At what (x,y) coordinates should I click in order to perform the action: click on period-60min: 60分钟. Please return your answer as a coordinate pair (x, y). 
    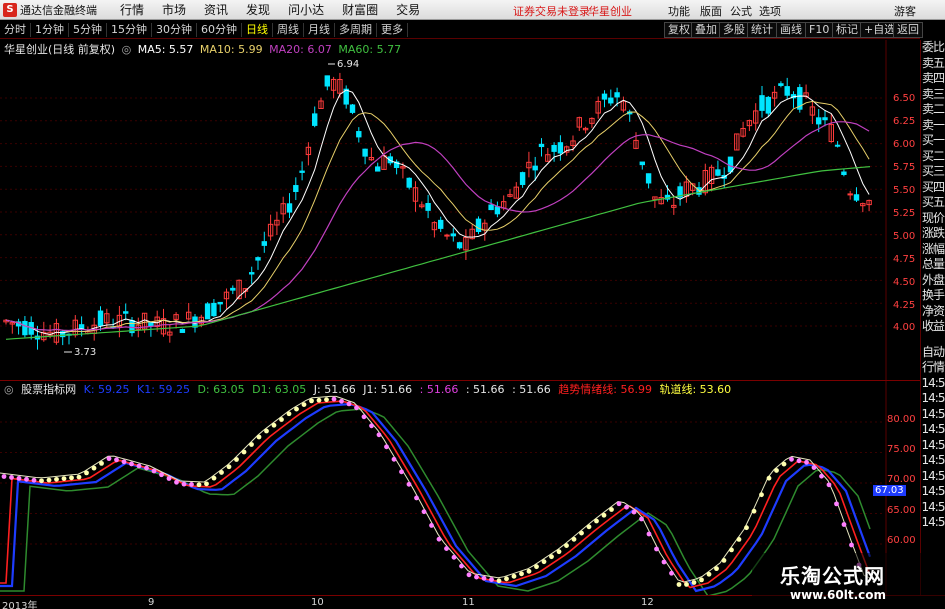
    Looking at the image, I should click on (219, 29).